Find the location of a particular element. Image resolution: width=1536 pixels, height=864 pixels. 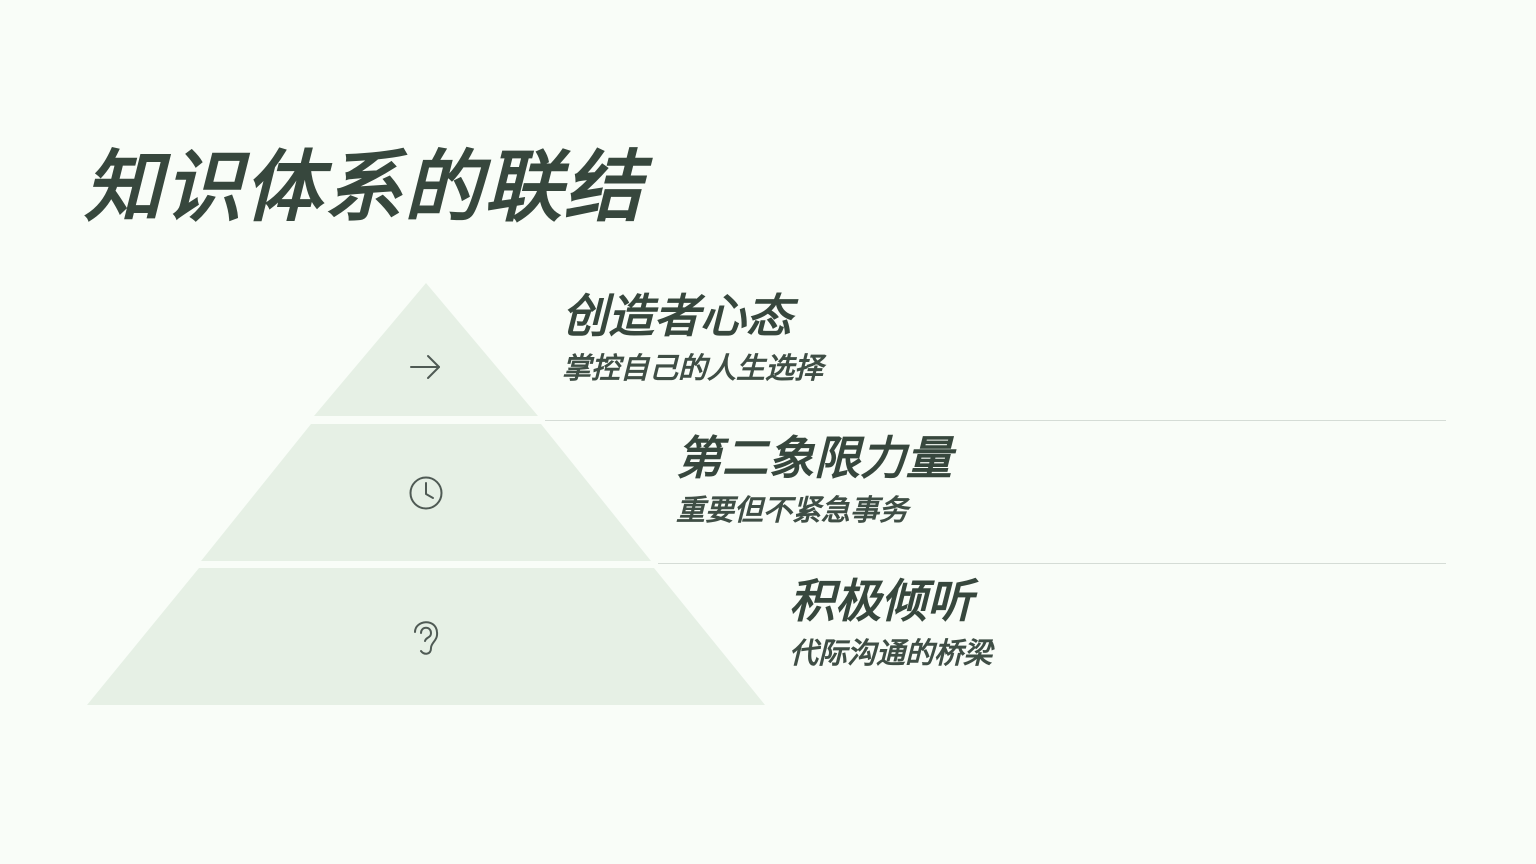

tier-subtitle: 代际沟通的桥梁 is located at coordinates (891, 653).